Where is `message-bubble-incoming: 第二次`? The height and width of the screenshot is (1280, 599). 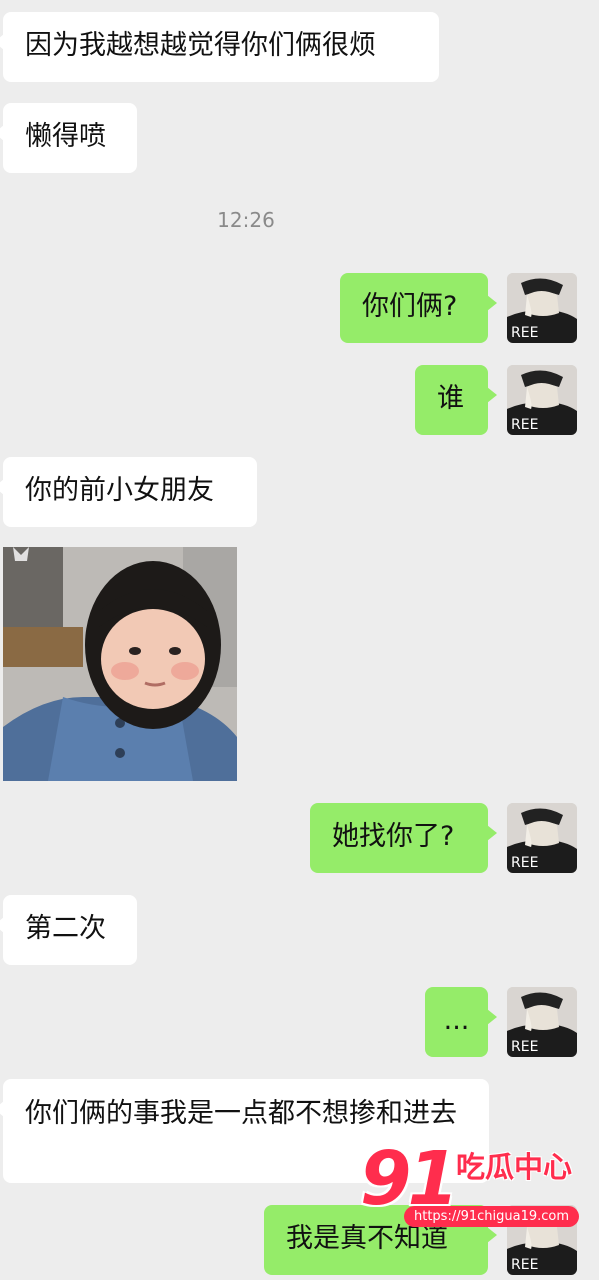
message-bubble-incoming: 第二次 is located at coordinates (68, 930).